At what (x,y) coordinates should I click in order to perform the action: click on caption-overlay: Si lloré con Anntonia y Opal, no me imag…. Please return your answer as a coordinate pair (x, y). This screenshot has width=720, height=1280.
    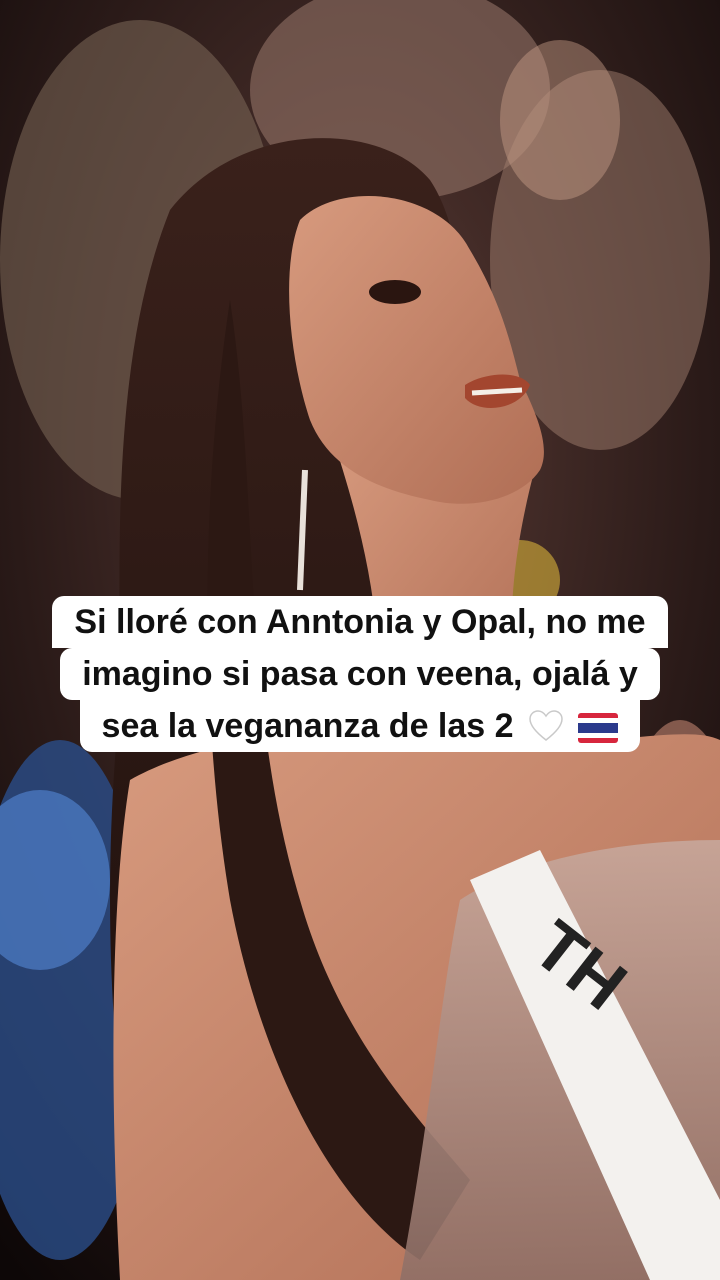
    Looking at the image, I should click on (360, 674).